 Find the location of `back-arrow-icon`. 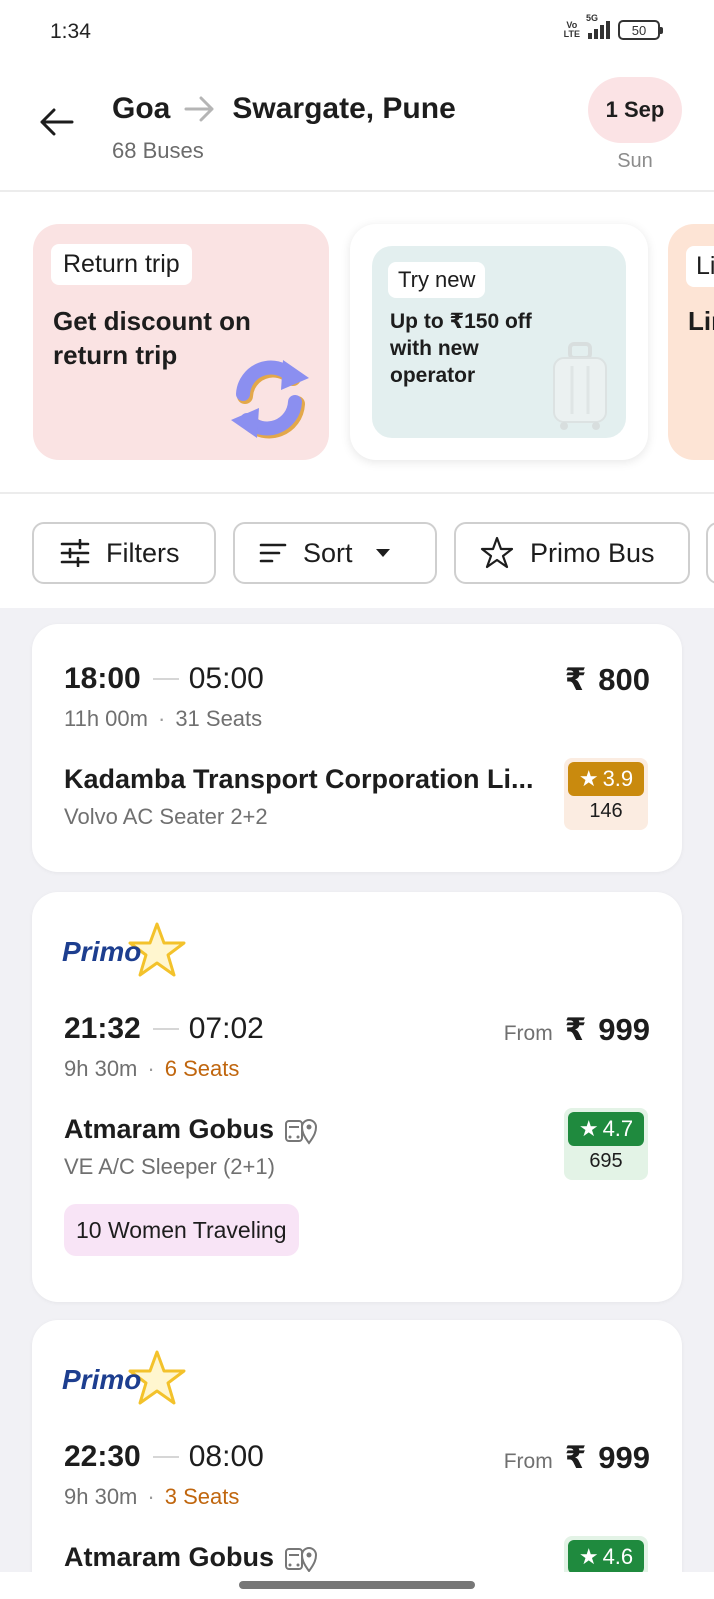

back-arrow-icon is located at coordinates (57, 122).